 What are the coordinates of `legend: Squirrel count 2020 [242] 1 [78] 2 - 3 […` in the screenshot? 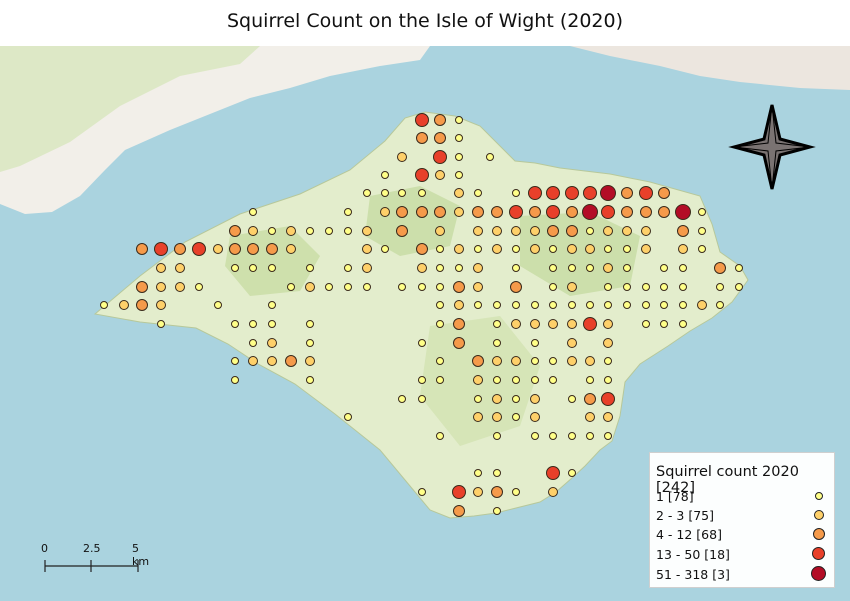 It's located at (742, 520).